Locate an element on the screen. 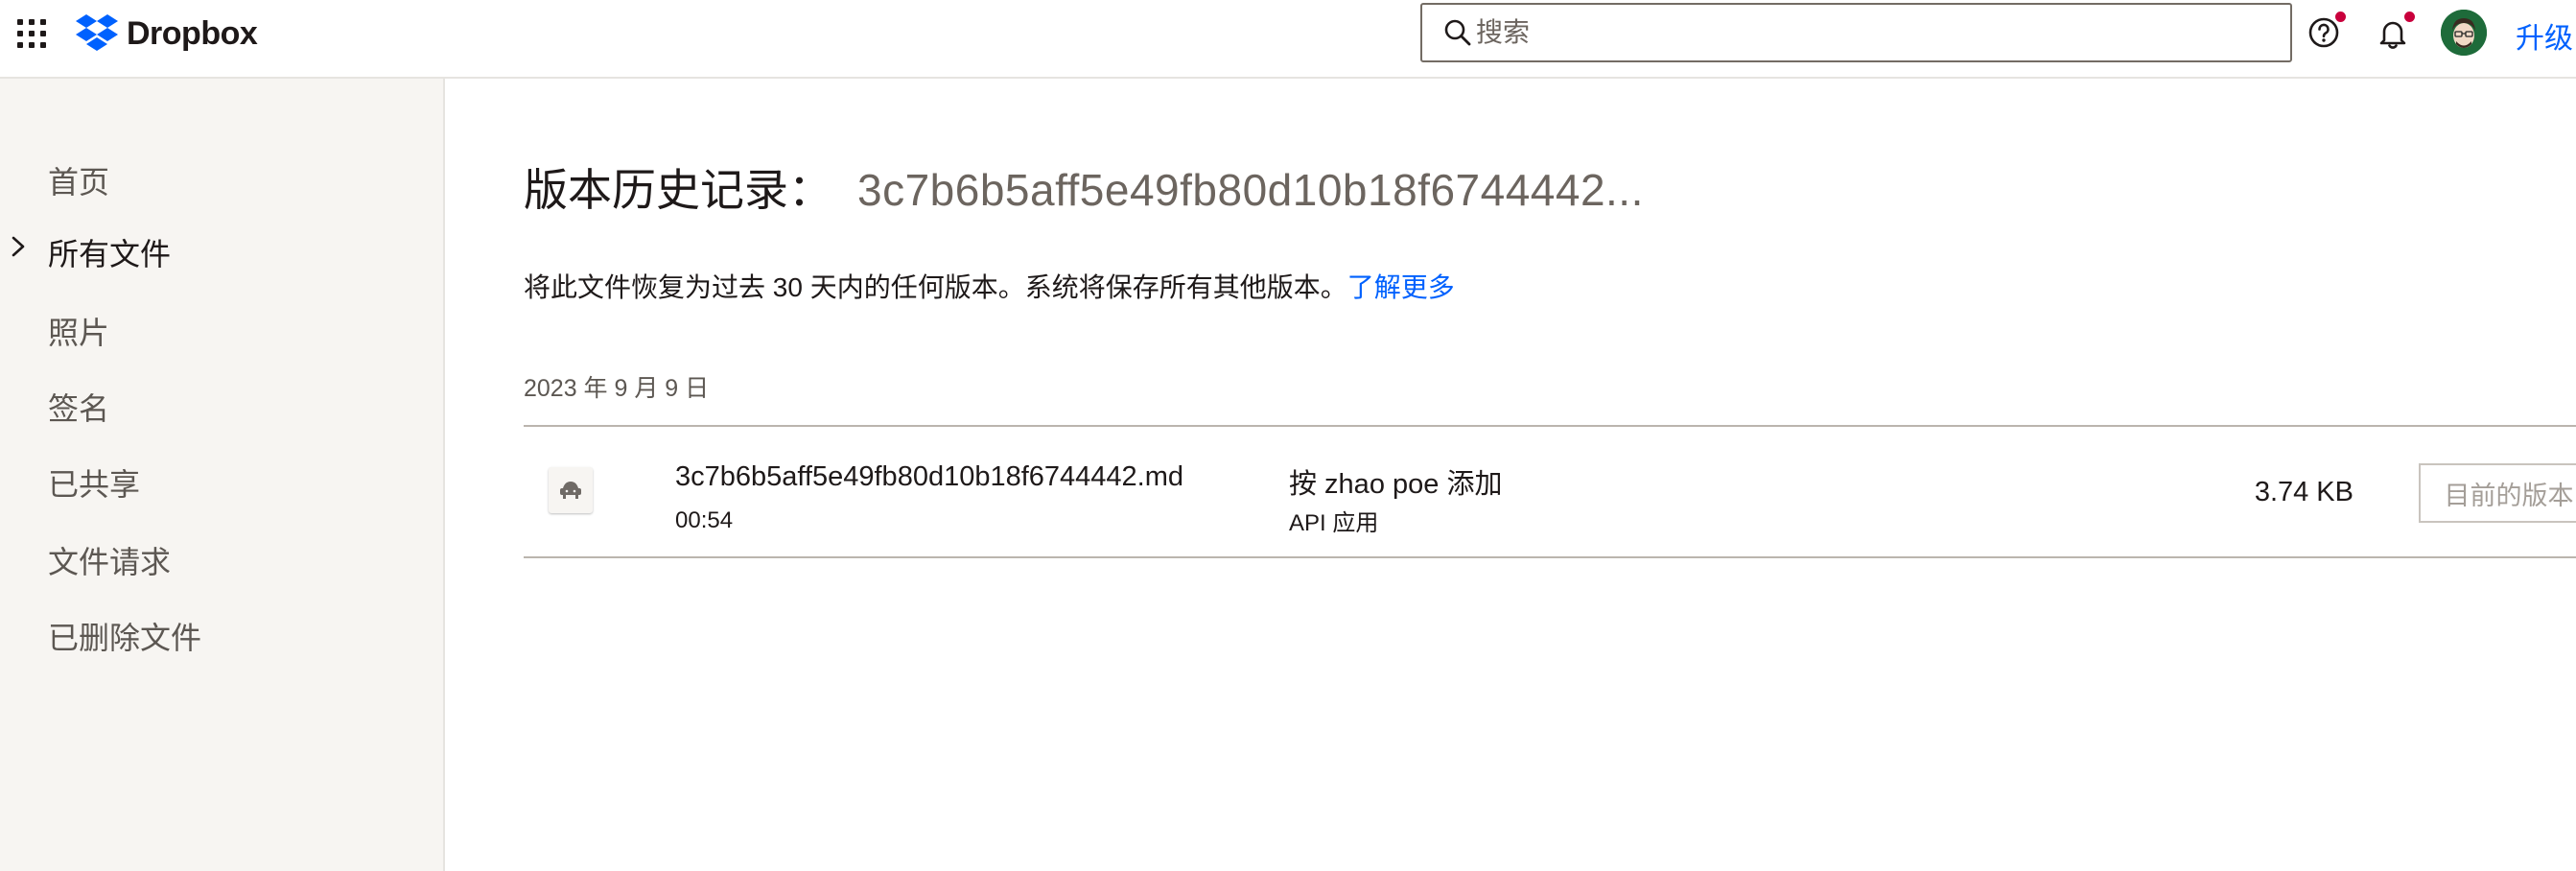 The image size is (2576, 871). sidebar-item-home: 首页 is located at coordinates (78, 180).